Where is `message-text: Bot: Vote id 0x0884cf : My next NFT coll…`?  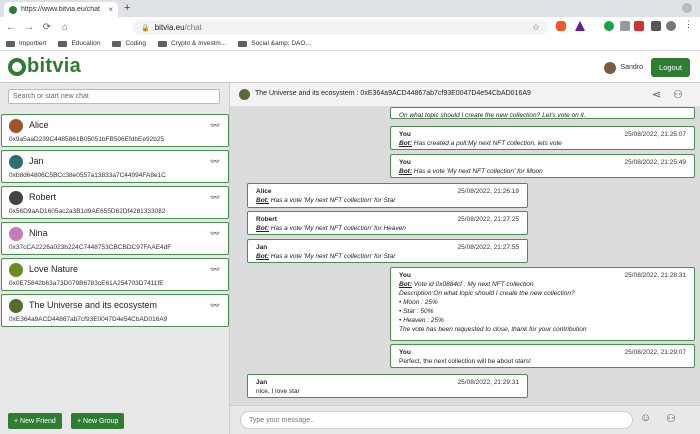
message-text: Bot: Vote id 0x0884cf : My next NFT coll… is located at coordinates (542, 284).